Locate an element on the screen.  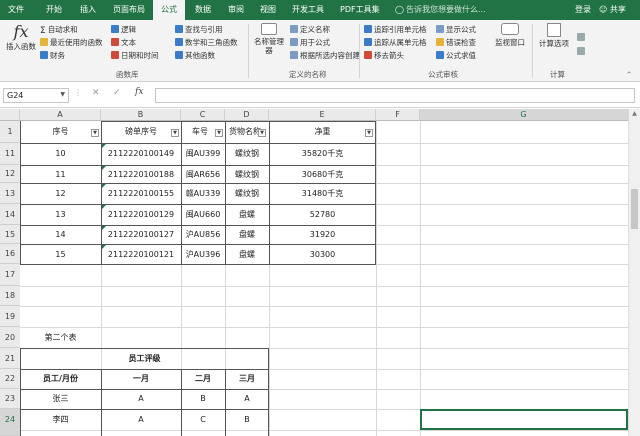
show-formulas-button: 显示公式 is located at coordinates (456, 29).